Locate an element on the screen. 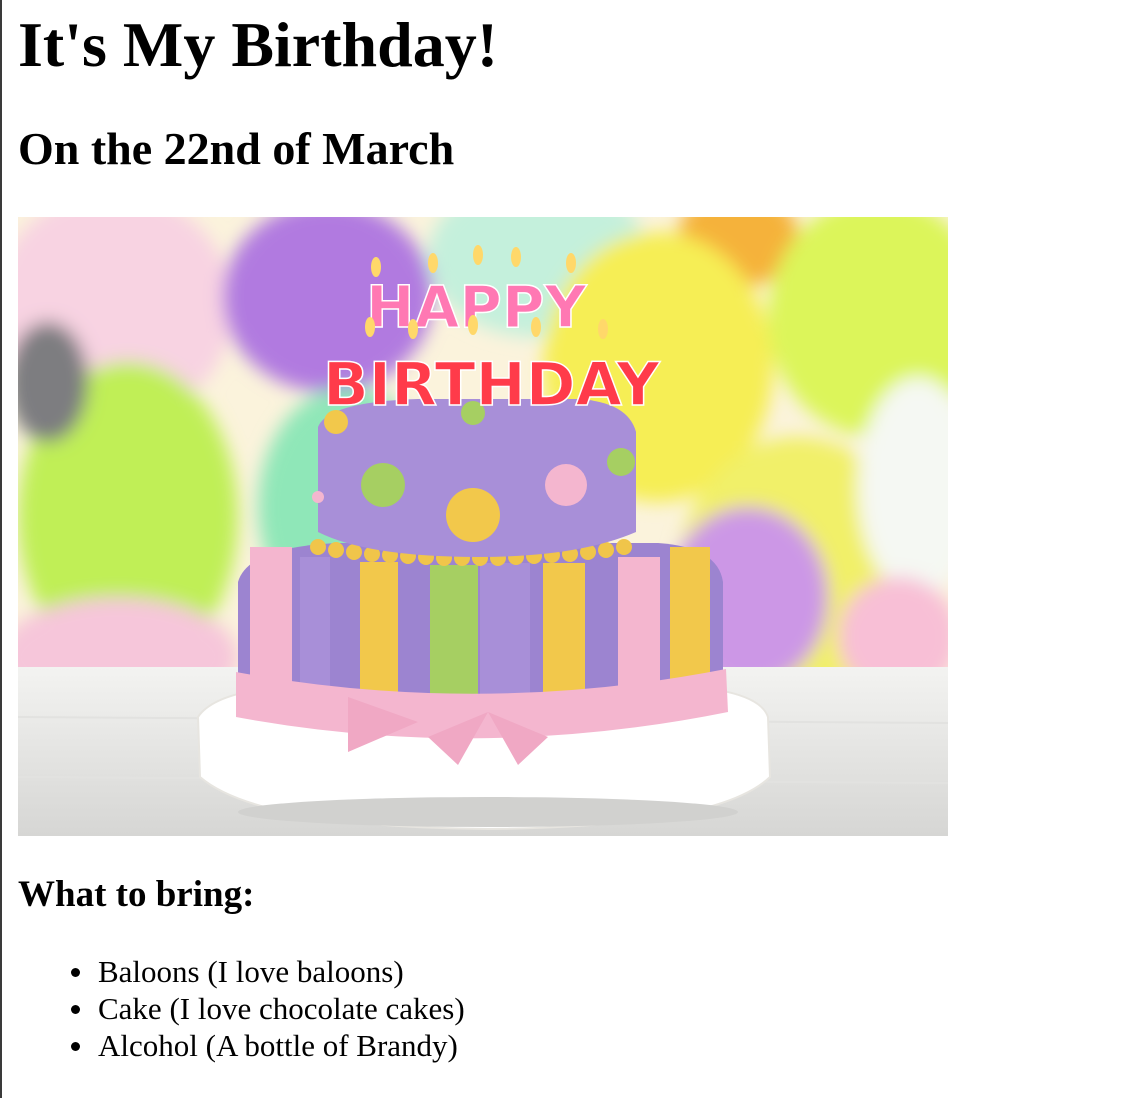 The width and height of the screenshot is (1138, 1098). list-item: Cake (I love chocolate cakes) is located at coordinates (260, 1008).